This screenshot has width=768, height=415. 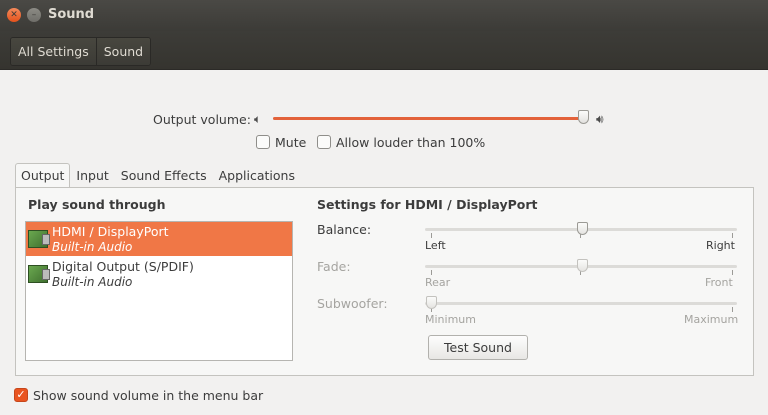 What do you see at coordinates (582, 228) in the screenshot?
I see `balance-slider-knob` at bounding box center [582, 228].